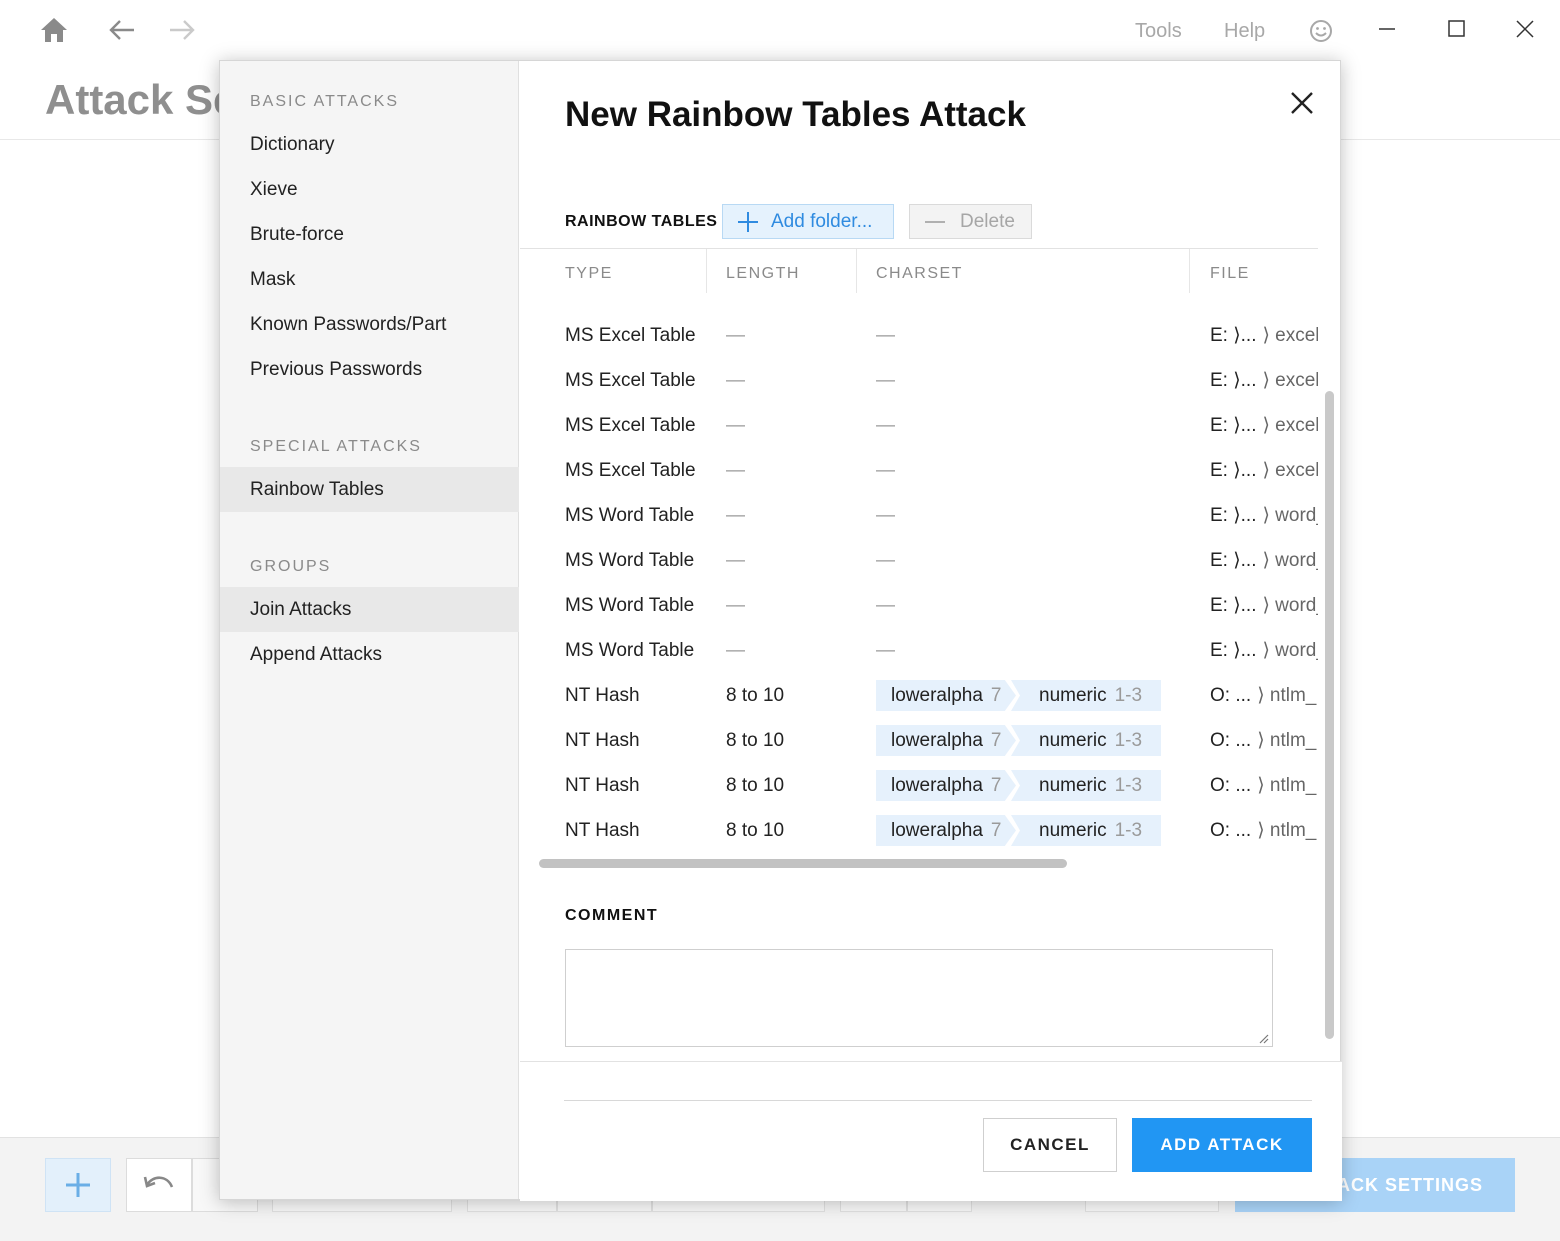 This screenshot has width=1560, height=1241. What do you see at coordinates (369, 234) in the screenshot?
I see `sidebar-item-brute-force: Brute-force` at bounding box center [369, 234].